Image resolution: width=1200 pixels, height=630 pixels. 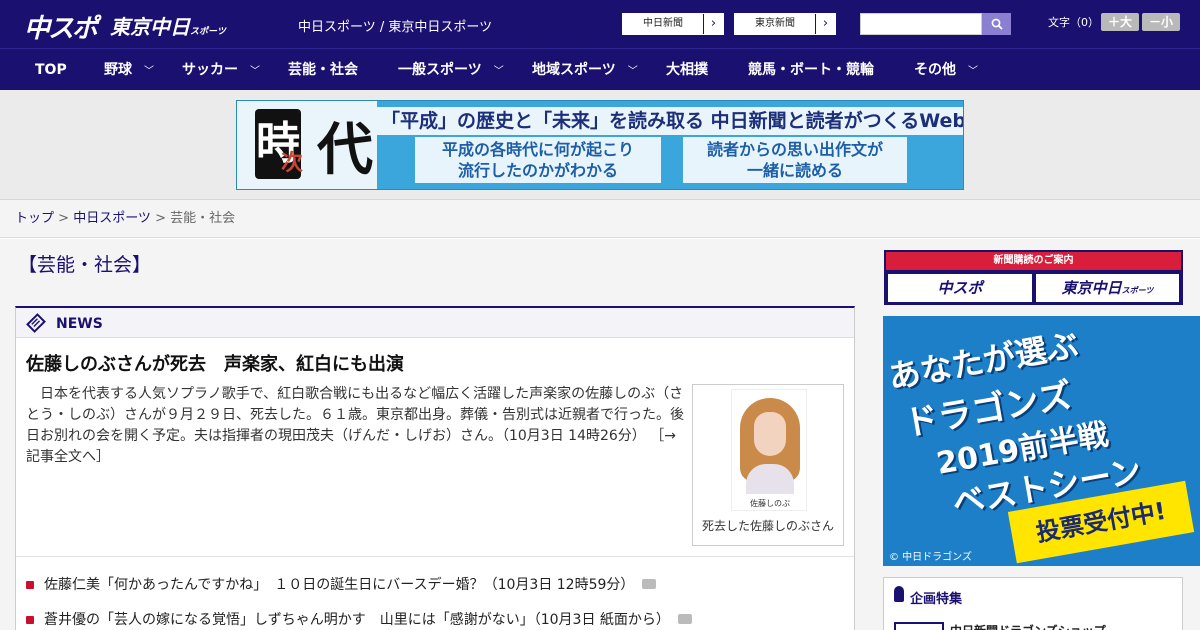 What do you see at coordinates (210, 70) in the screenshot?
I see `nav-label: サッカー` at bounding box center [210, 70].